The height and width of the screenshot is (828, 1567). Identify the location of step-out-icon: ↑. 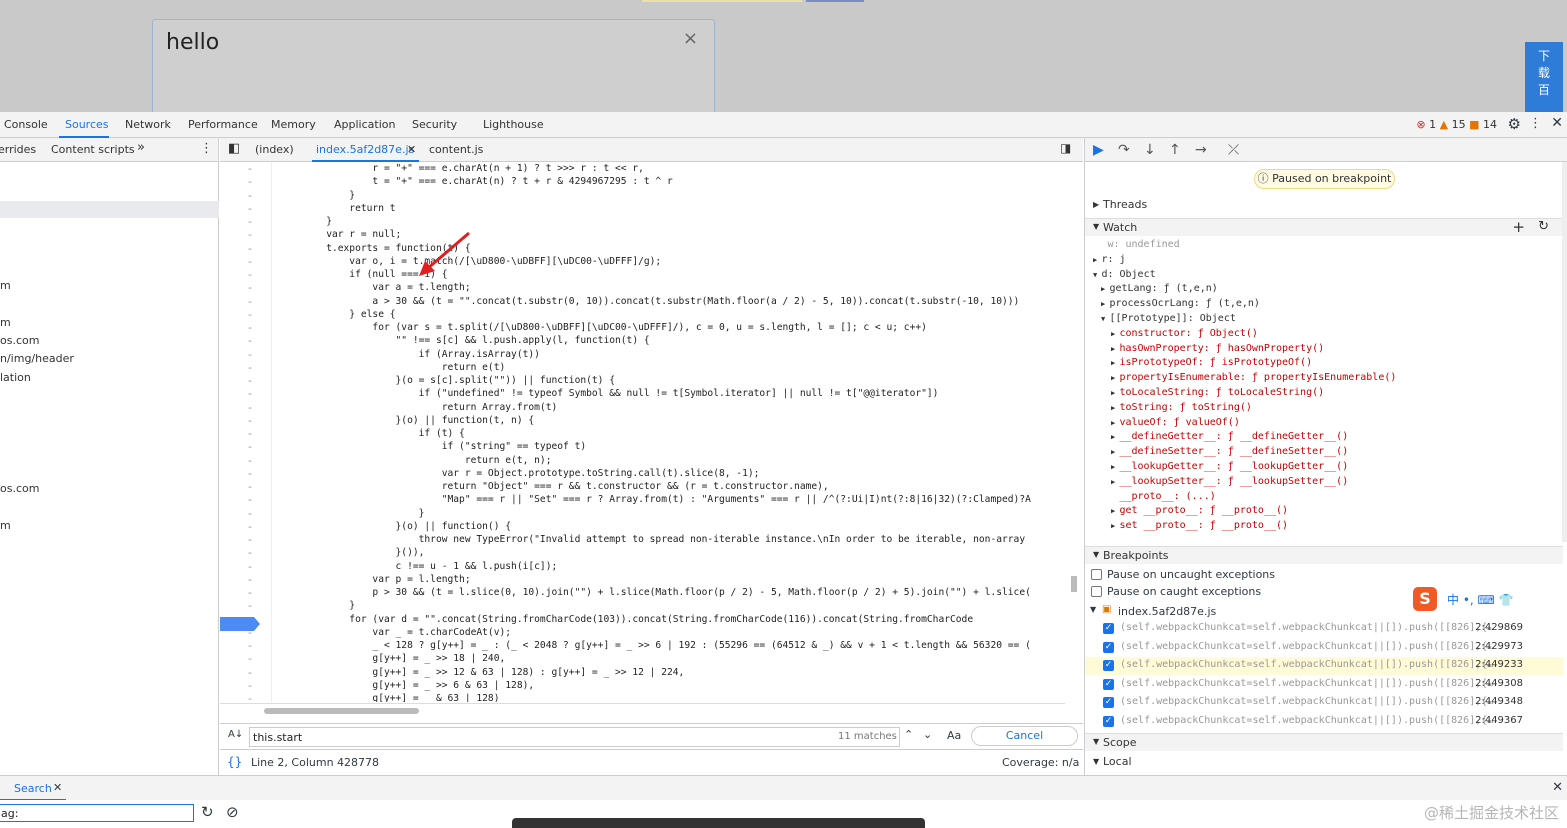
(1175, 150).